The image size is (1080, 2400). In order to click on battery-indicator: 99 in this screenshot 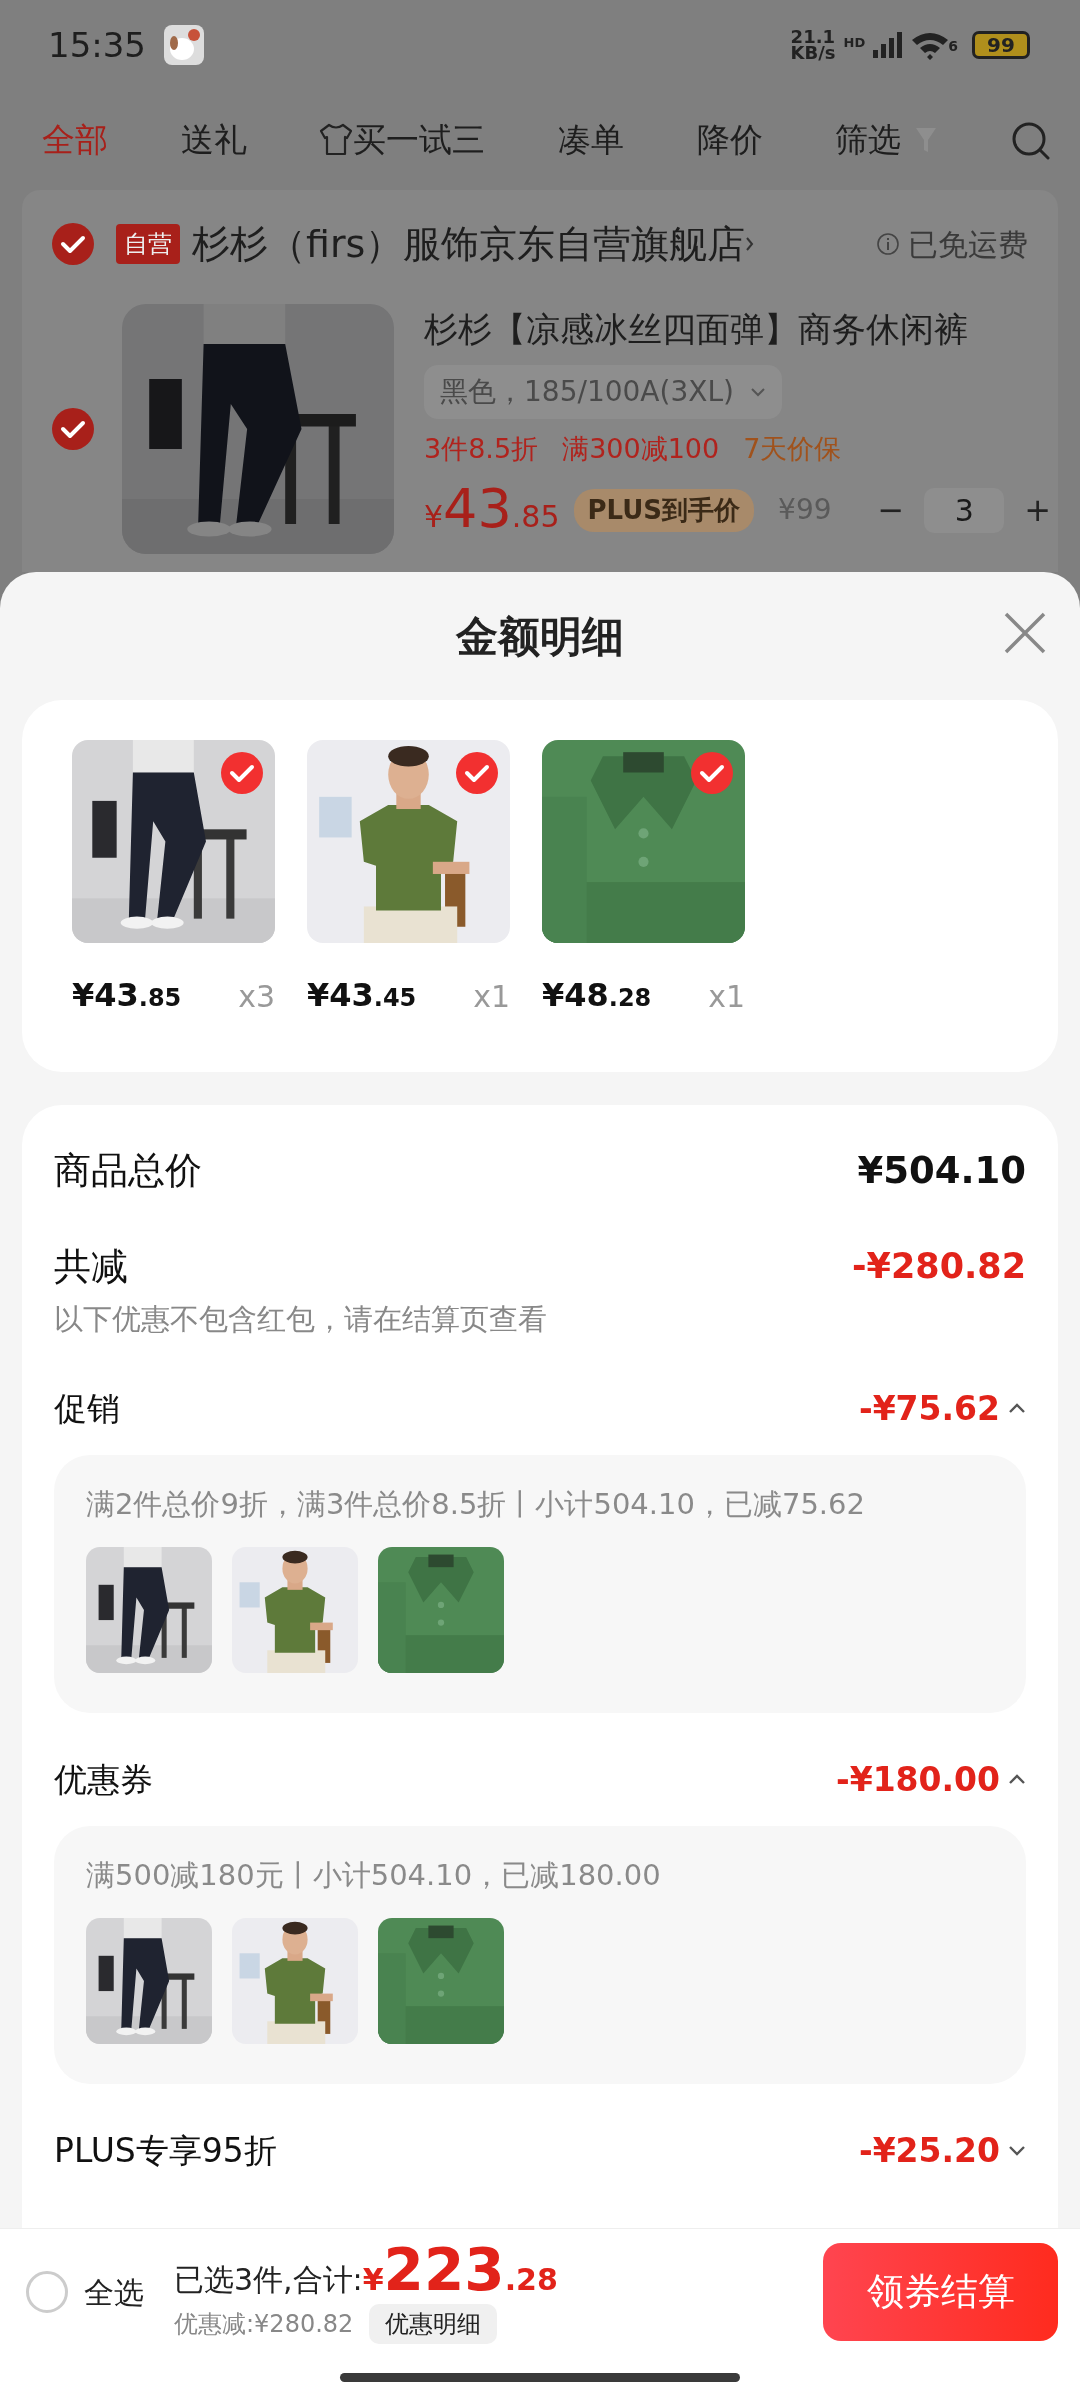, I will do `click(1001, 45)`.